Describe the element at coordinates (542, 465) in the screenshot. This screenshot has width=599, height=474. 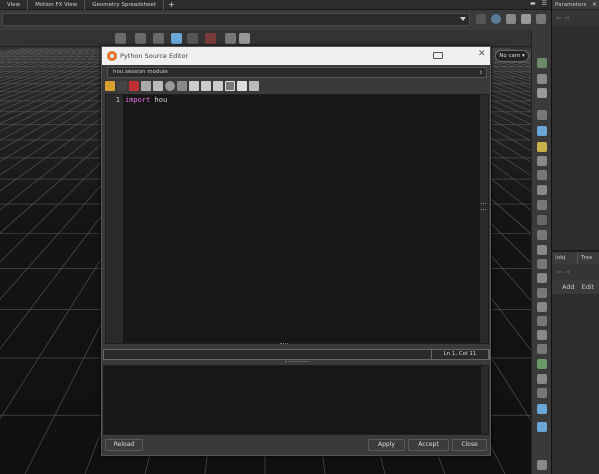
I see `expand-icon` at that location.